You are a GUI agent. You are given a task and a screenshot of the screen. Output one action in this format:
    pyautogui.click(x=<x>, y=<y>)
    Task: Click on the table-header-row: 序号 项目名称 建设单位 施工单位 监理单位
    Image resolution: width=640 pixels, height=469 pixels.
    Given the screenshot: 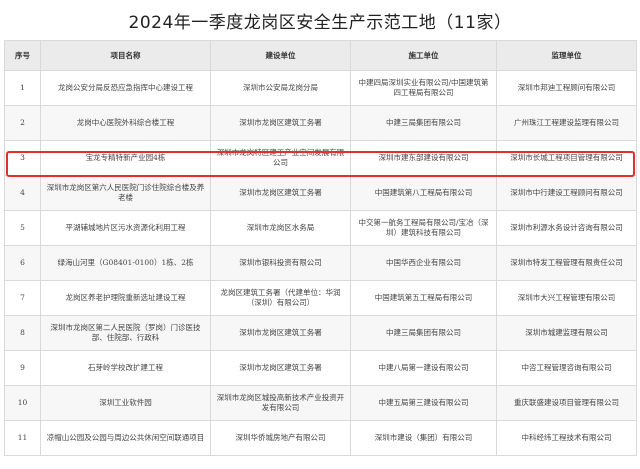 What is the action you would take?
    pyautogui.click(x=320, y=55)
    